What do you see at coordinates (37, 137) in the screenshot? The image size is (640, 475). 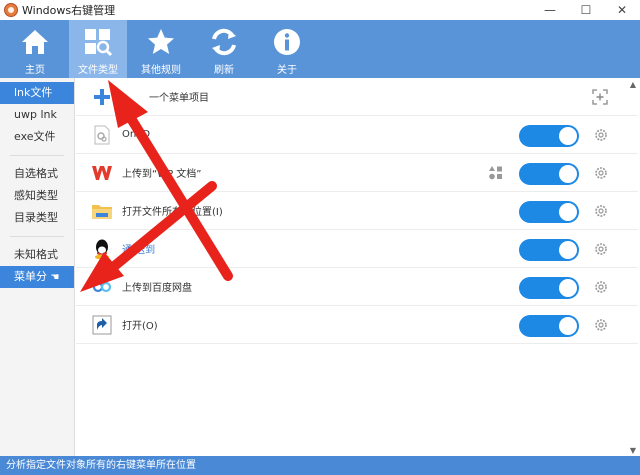 I see `sidebar-item-exe: exe文件` at bounding box center [37, 137].